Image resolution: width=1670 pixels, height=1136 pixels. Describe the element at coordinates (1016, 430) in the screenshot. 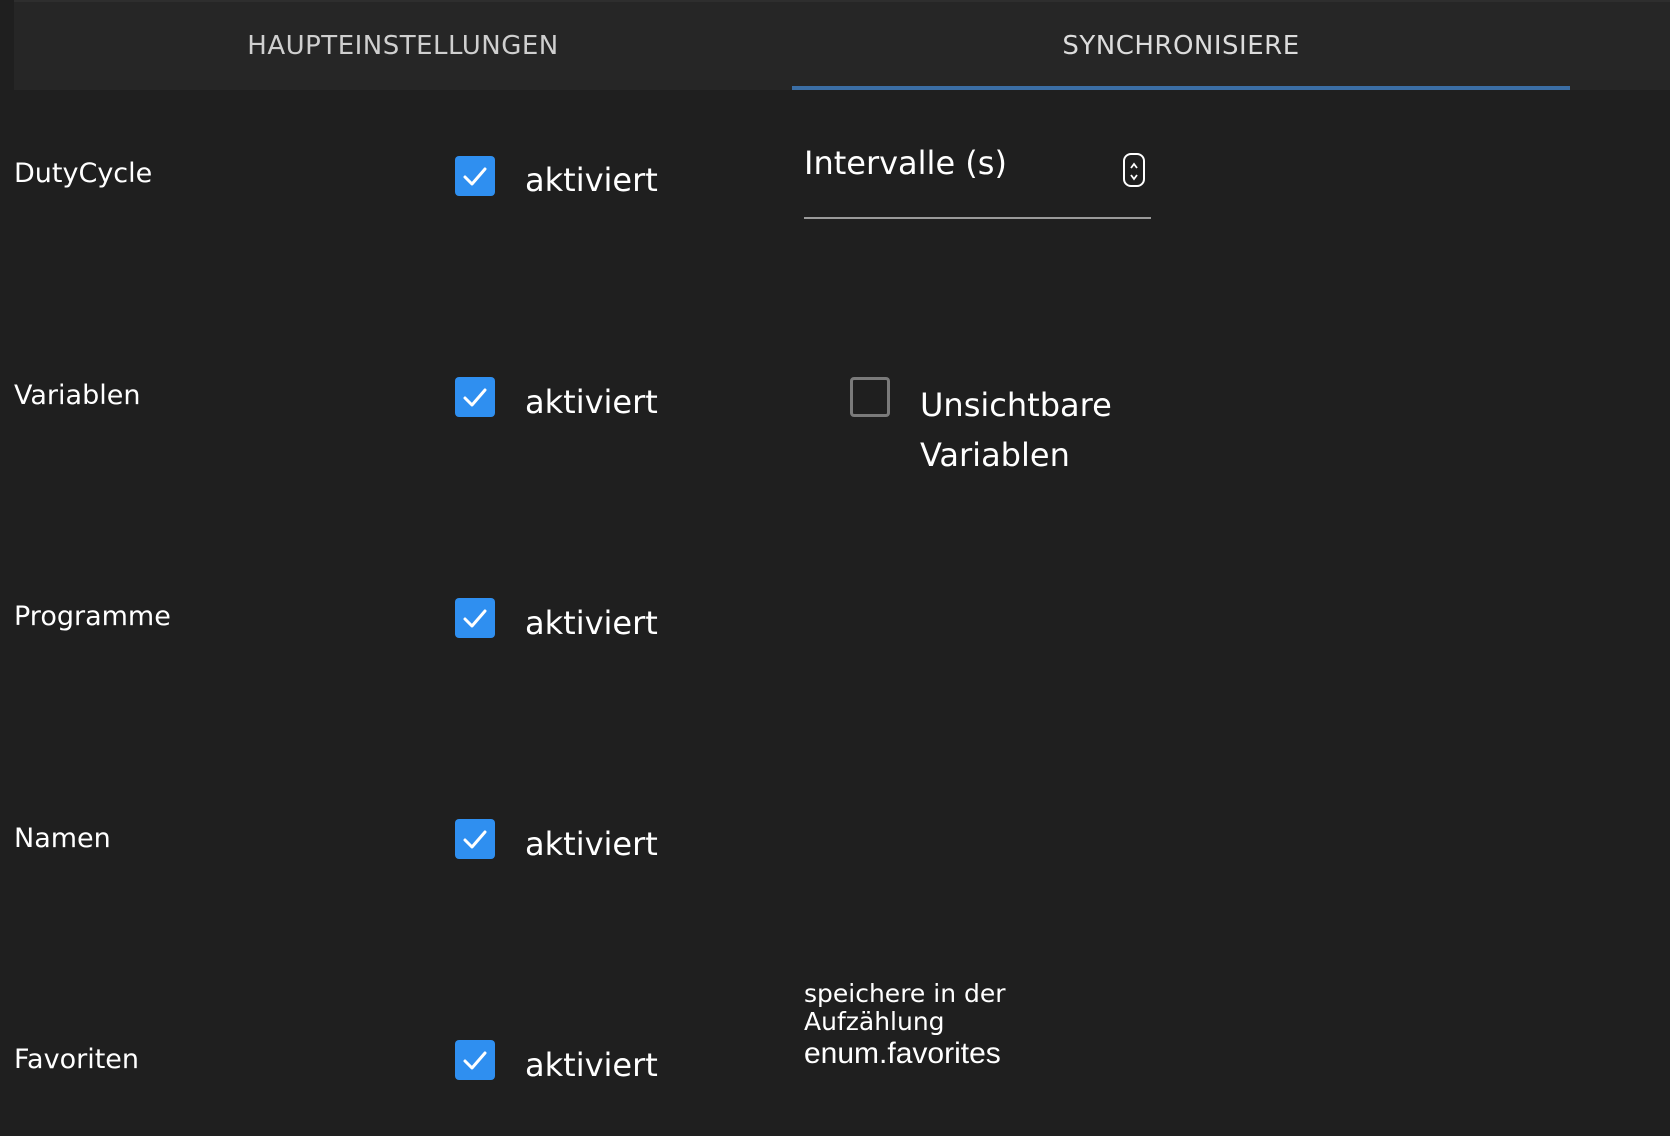

I see `hidden-variables-label: Unsichtbare Variablen` at that location.